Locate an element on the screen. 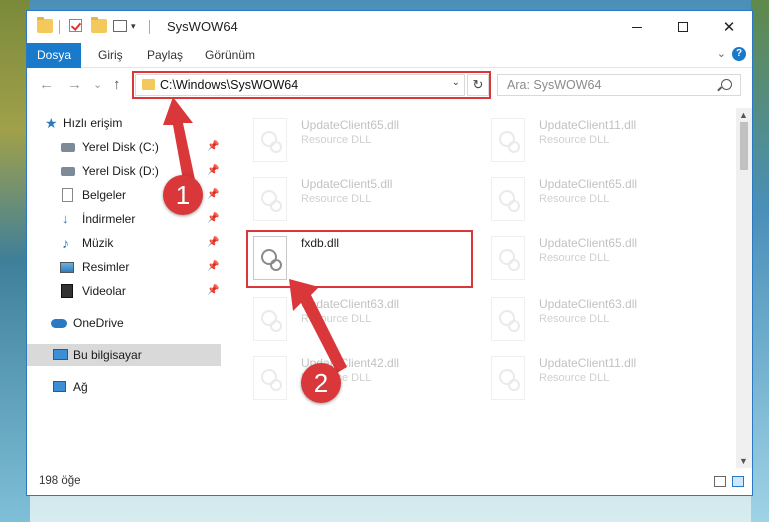  back-button: ← is located at coordinates (46, 84).